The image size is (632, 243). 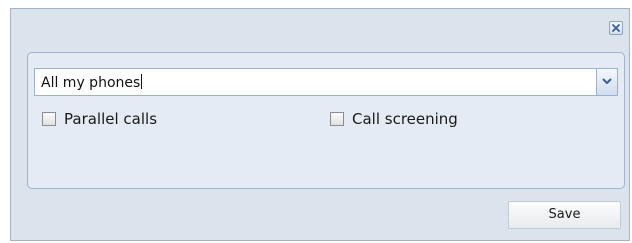 I want to click on parallel-calls-label: Parallel calls, so click(x=111, y=119).